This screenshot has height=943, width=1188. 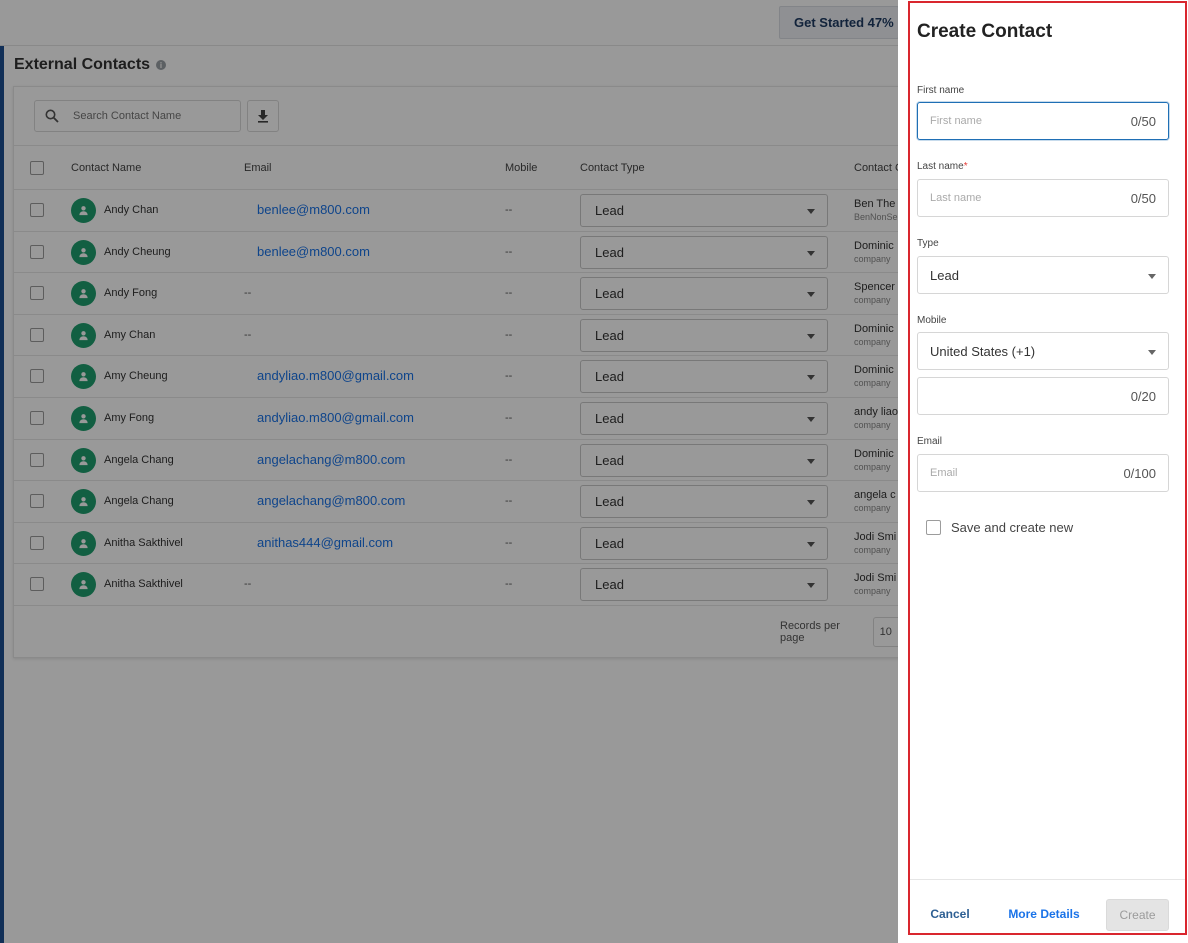 What do you see at coordinates (1143, 396) in the screenshot?
I see `mobile-counter: 0/20` at bounding box center [1143, 396].